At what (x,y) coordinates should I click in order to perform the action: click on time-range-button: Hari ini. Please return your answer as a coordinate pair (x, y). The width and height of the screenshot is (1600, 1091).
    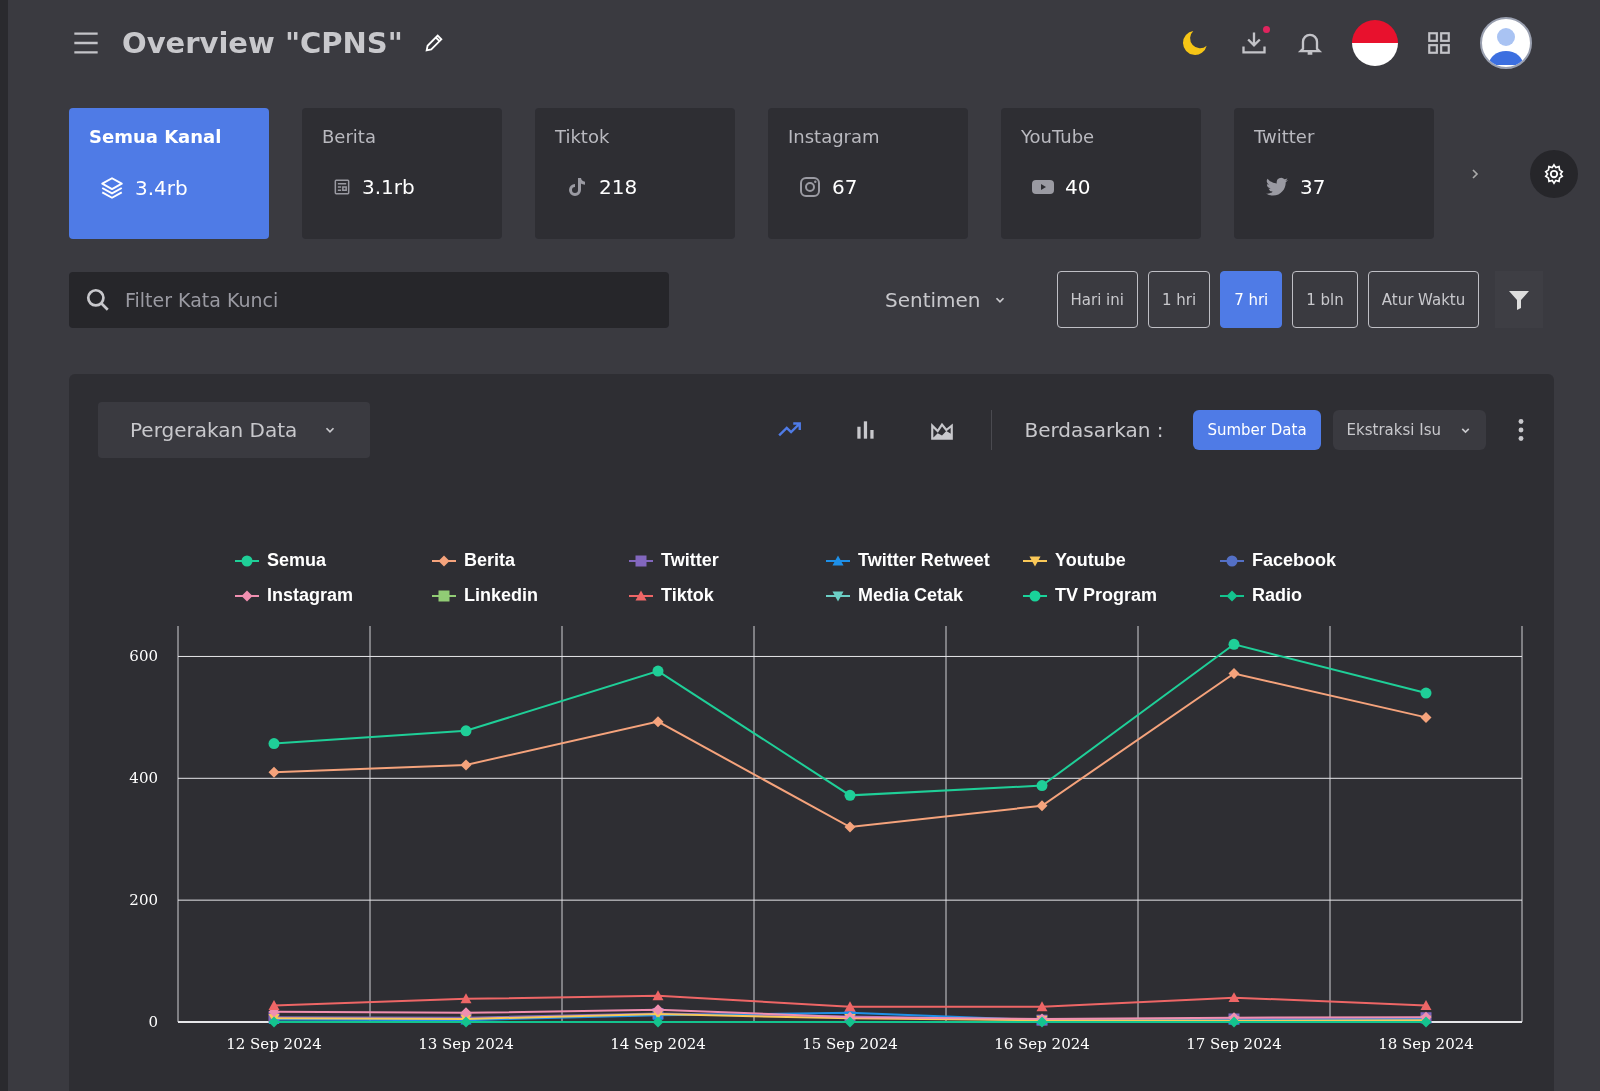
    Looking at the image, I should click on (1097, 299).